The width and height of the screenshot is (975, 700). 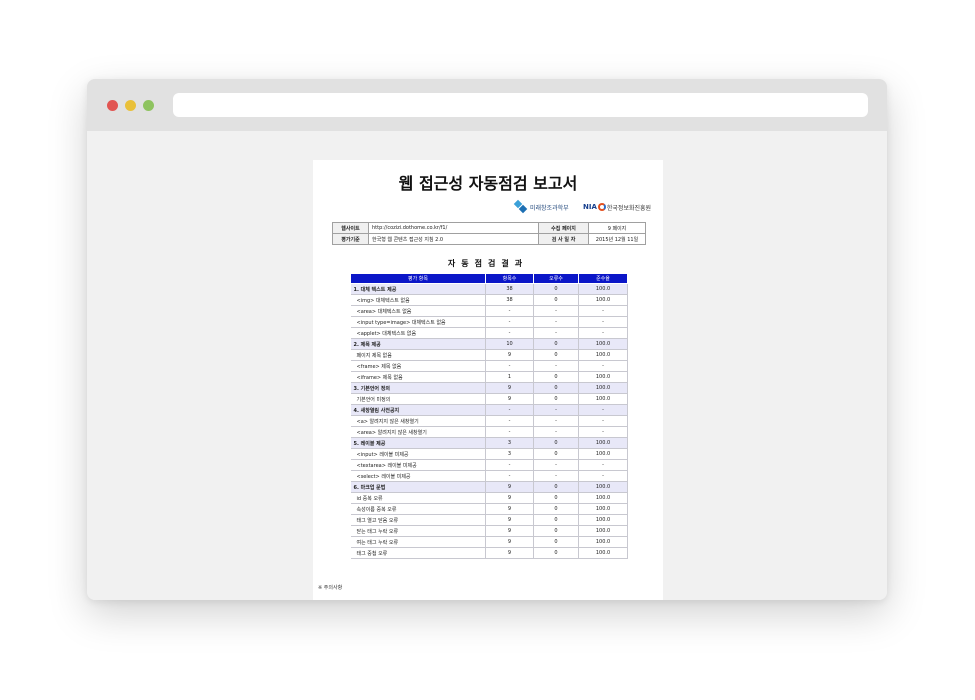 What do you see at coordinates (488, 263) in the screenshot?
I see `section-title: 자동점검결과` at bounding box center [488, 263].